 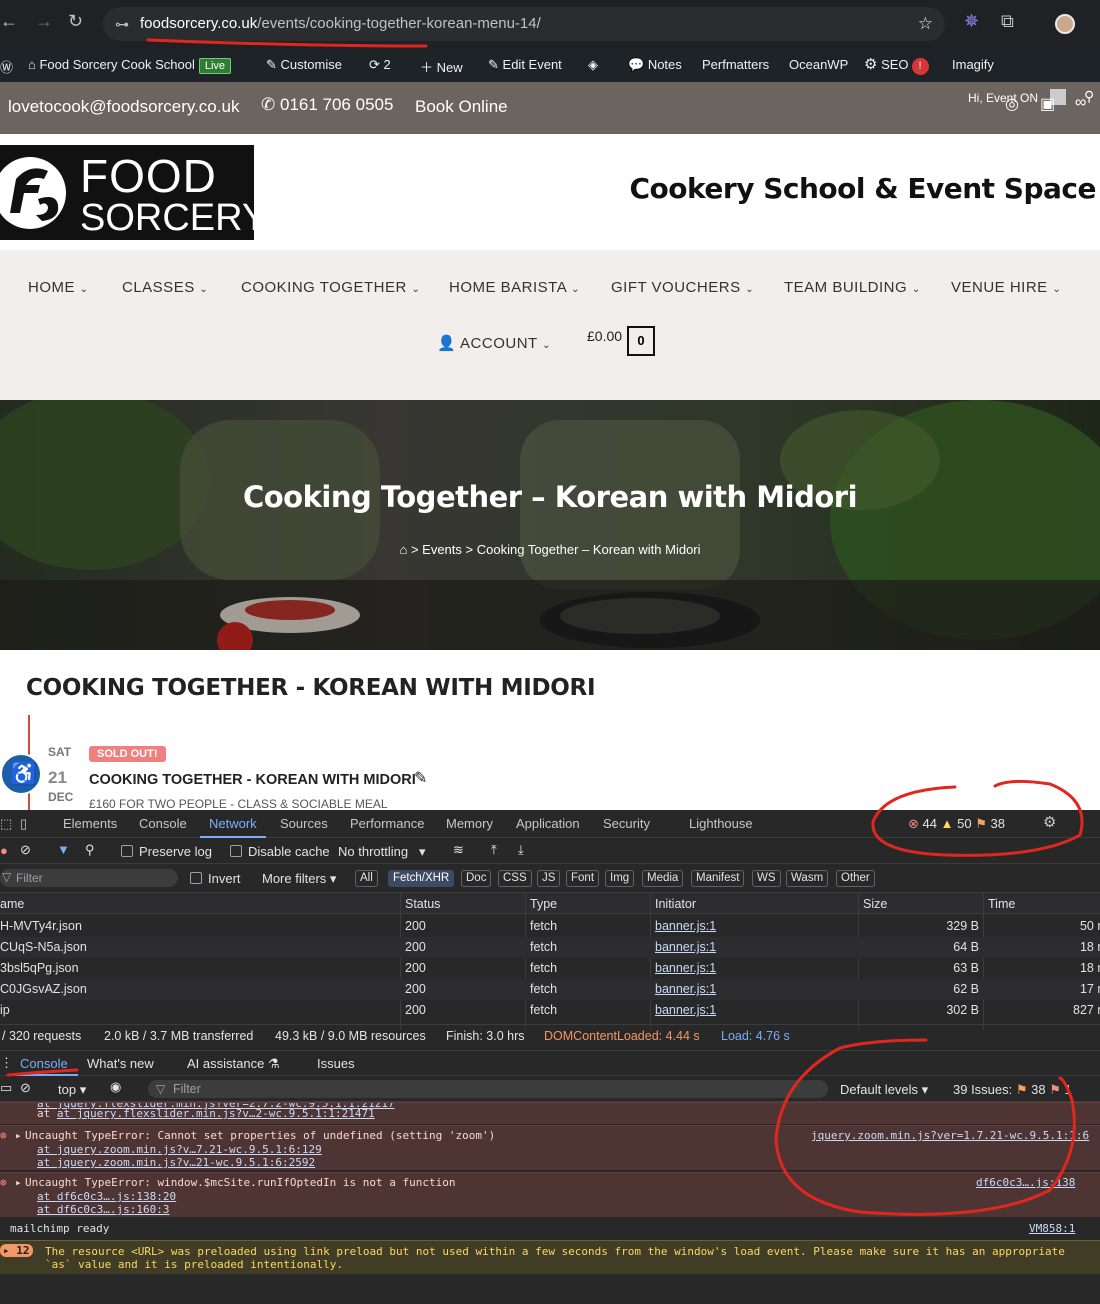 I want to click on record-icon: ●, so click(x=4, y=850).